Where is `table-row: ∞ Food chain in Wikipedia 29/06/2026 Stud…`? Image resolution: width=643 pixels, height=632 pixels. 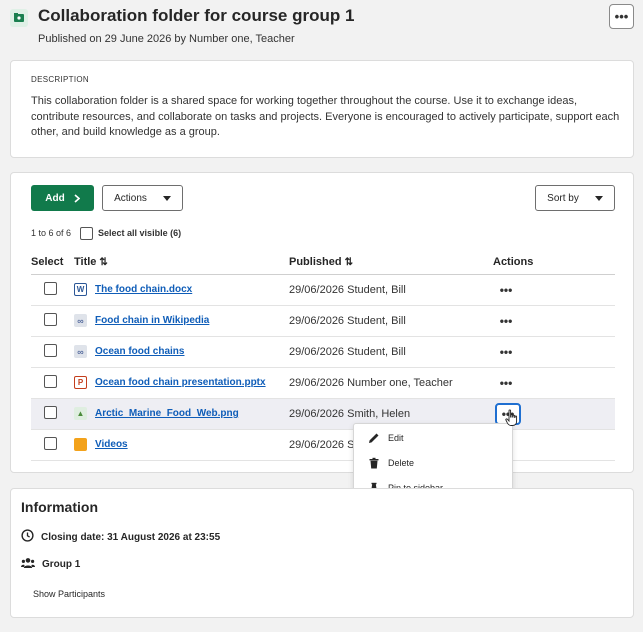
table-row: ∞ Food chain in Wikipedia 29/06/2026 Stud… is located at coordinates (323, 321).